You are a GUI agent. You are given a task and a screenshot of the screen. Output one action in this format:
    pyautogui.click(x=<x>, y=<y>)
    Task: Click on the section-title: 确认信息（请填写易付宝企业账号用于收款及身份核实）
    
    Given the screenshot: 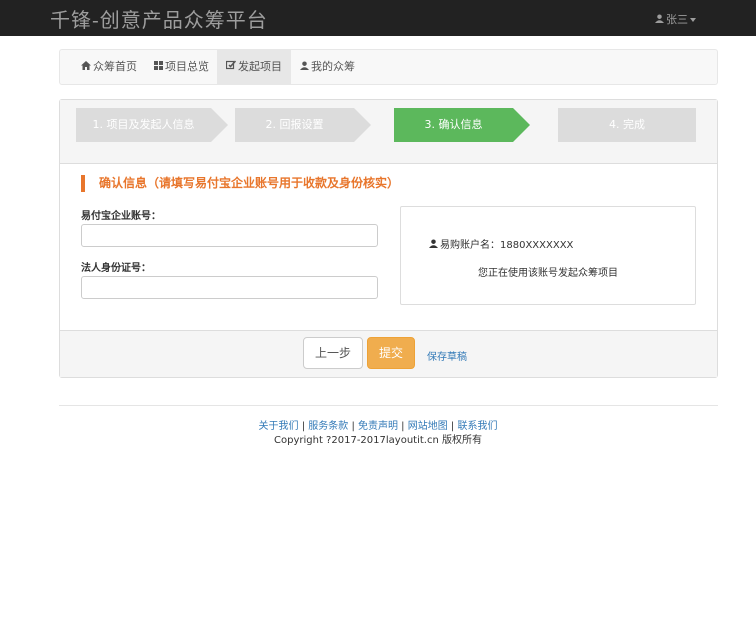 What is the action you would take?
    pyautogui.click(x=240, y=183)
    